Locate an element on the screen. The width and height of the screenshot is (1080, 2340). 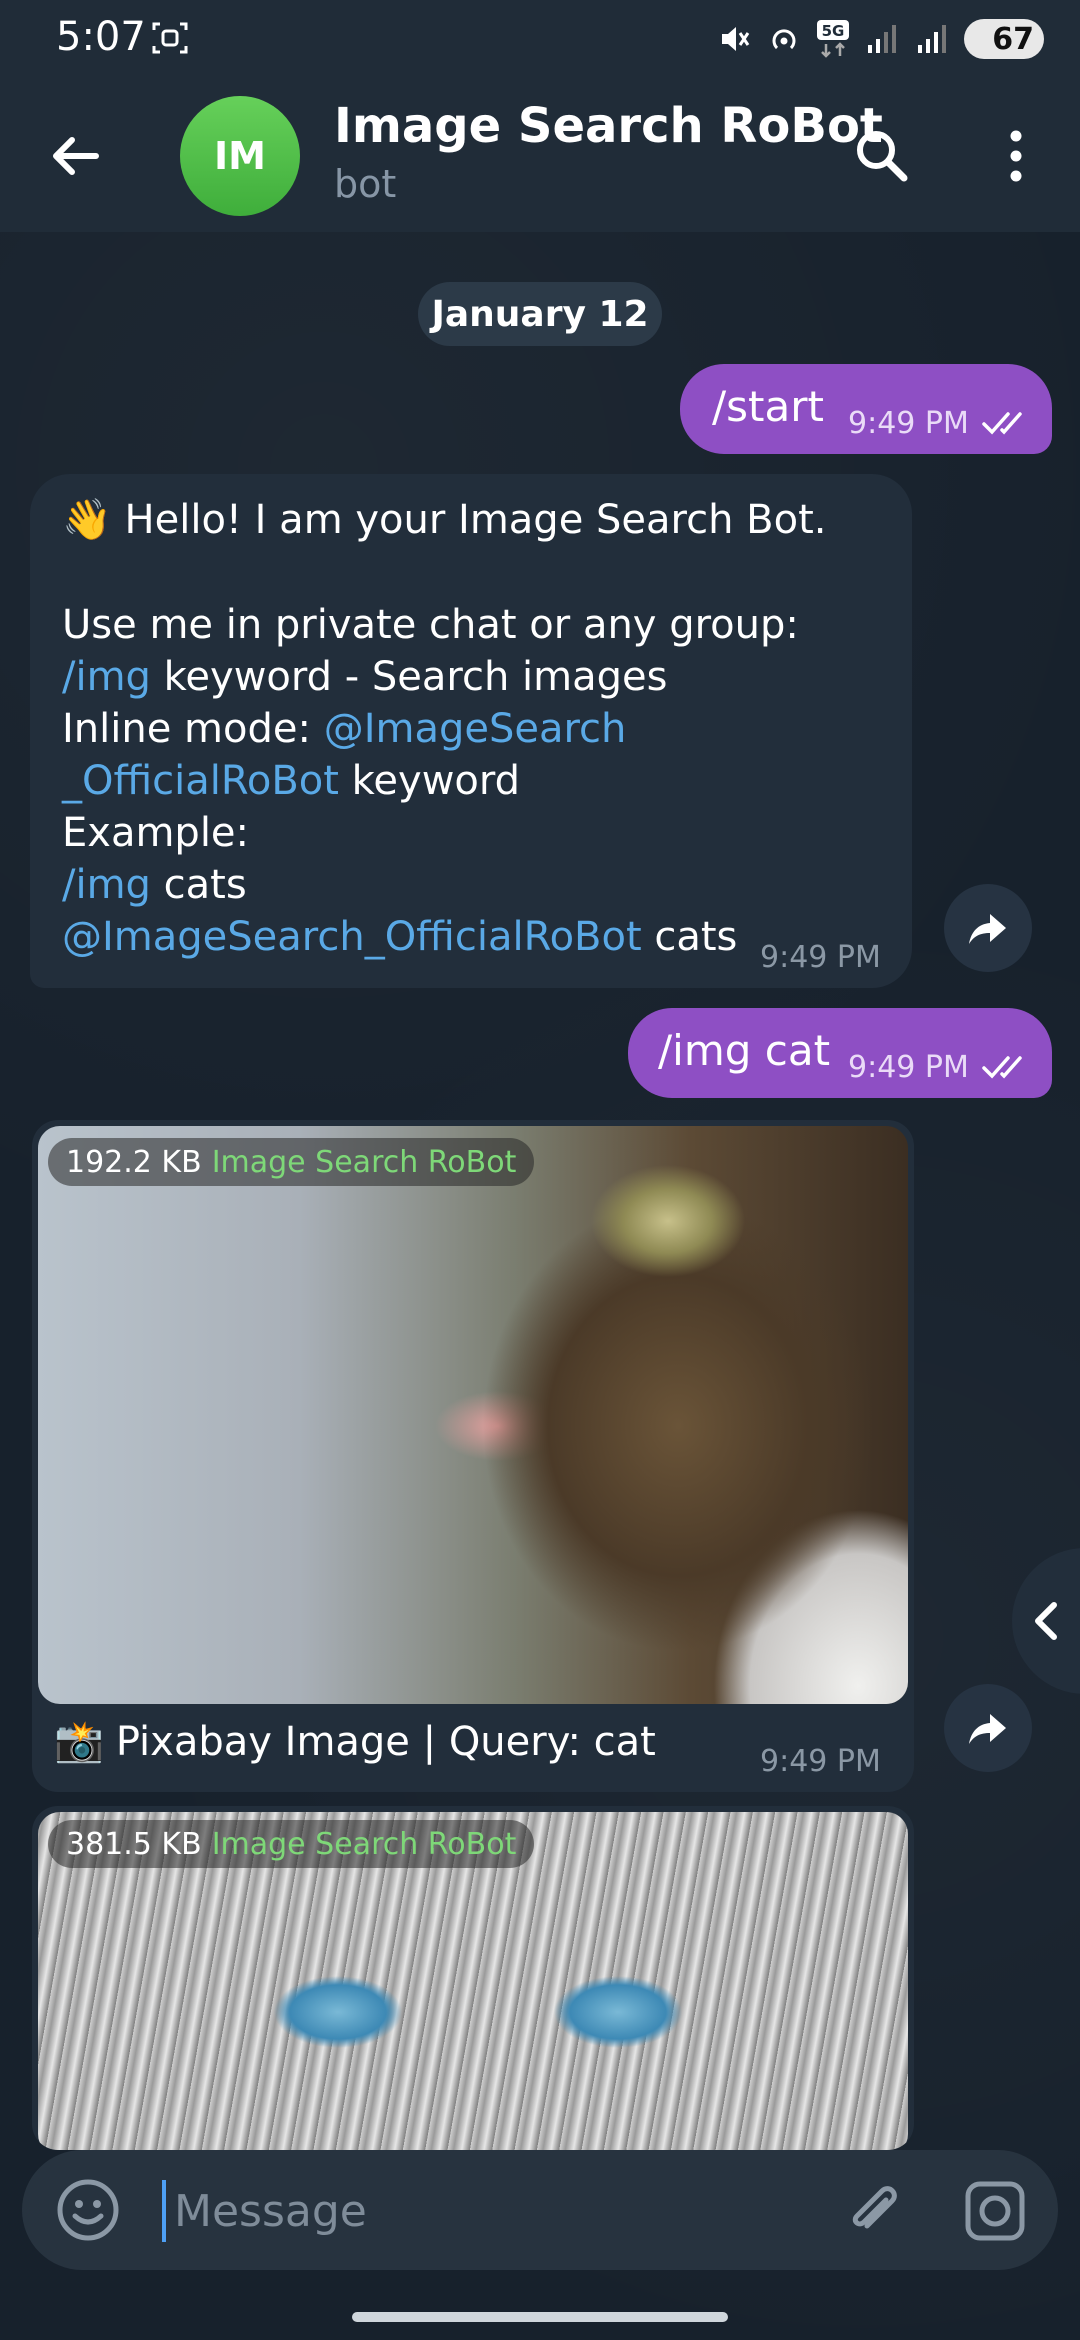
message-text: /img cat is located at coordinates (744, 1050).